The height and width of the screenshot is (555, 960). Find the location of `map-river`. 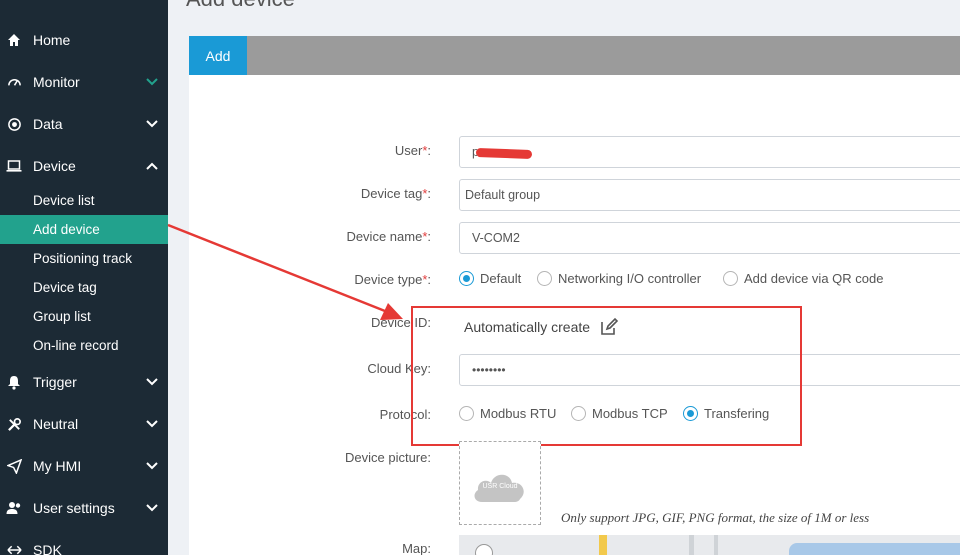

map-river is located at coordinates (874, 549).